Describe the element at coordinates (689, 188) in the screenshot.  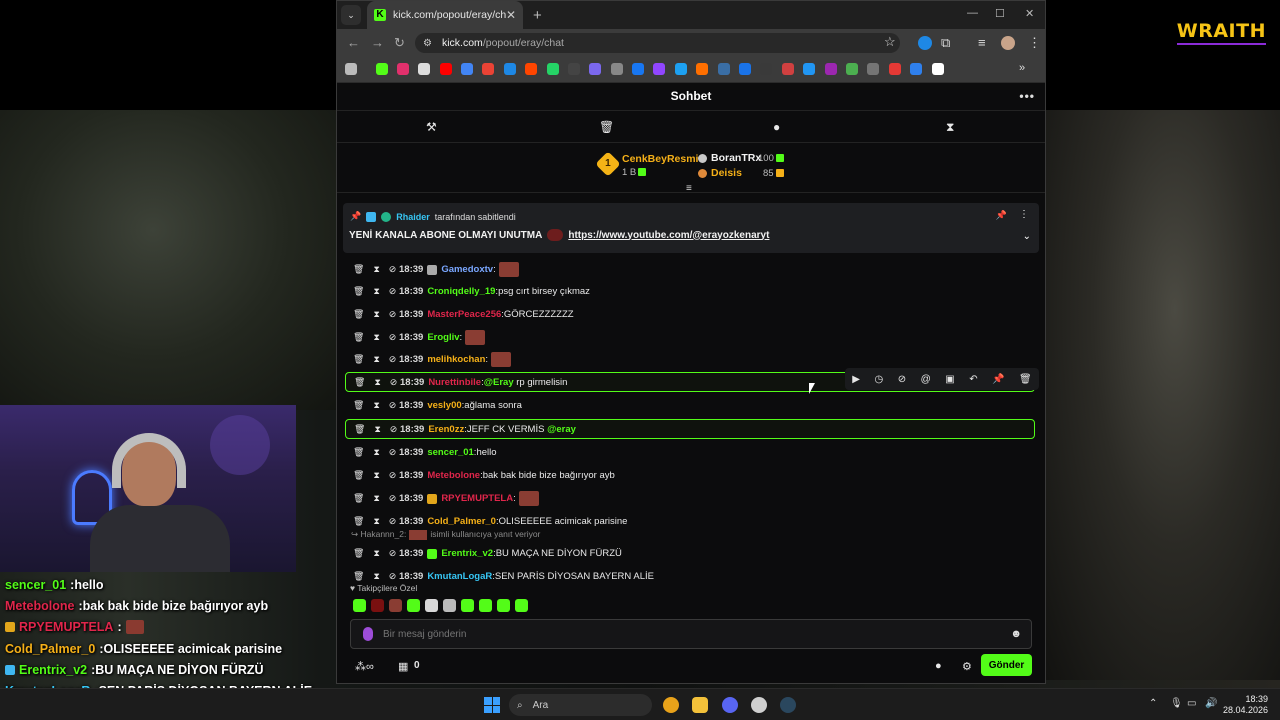
I see `expand-leaderboard-icon: ≡` at that location.